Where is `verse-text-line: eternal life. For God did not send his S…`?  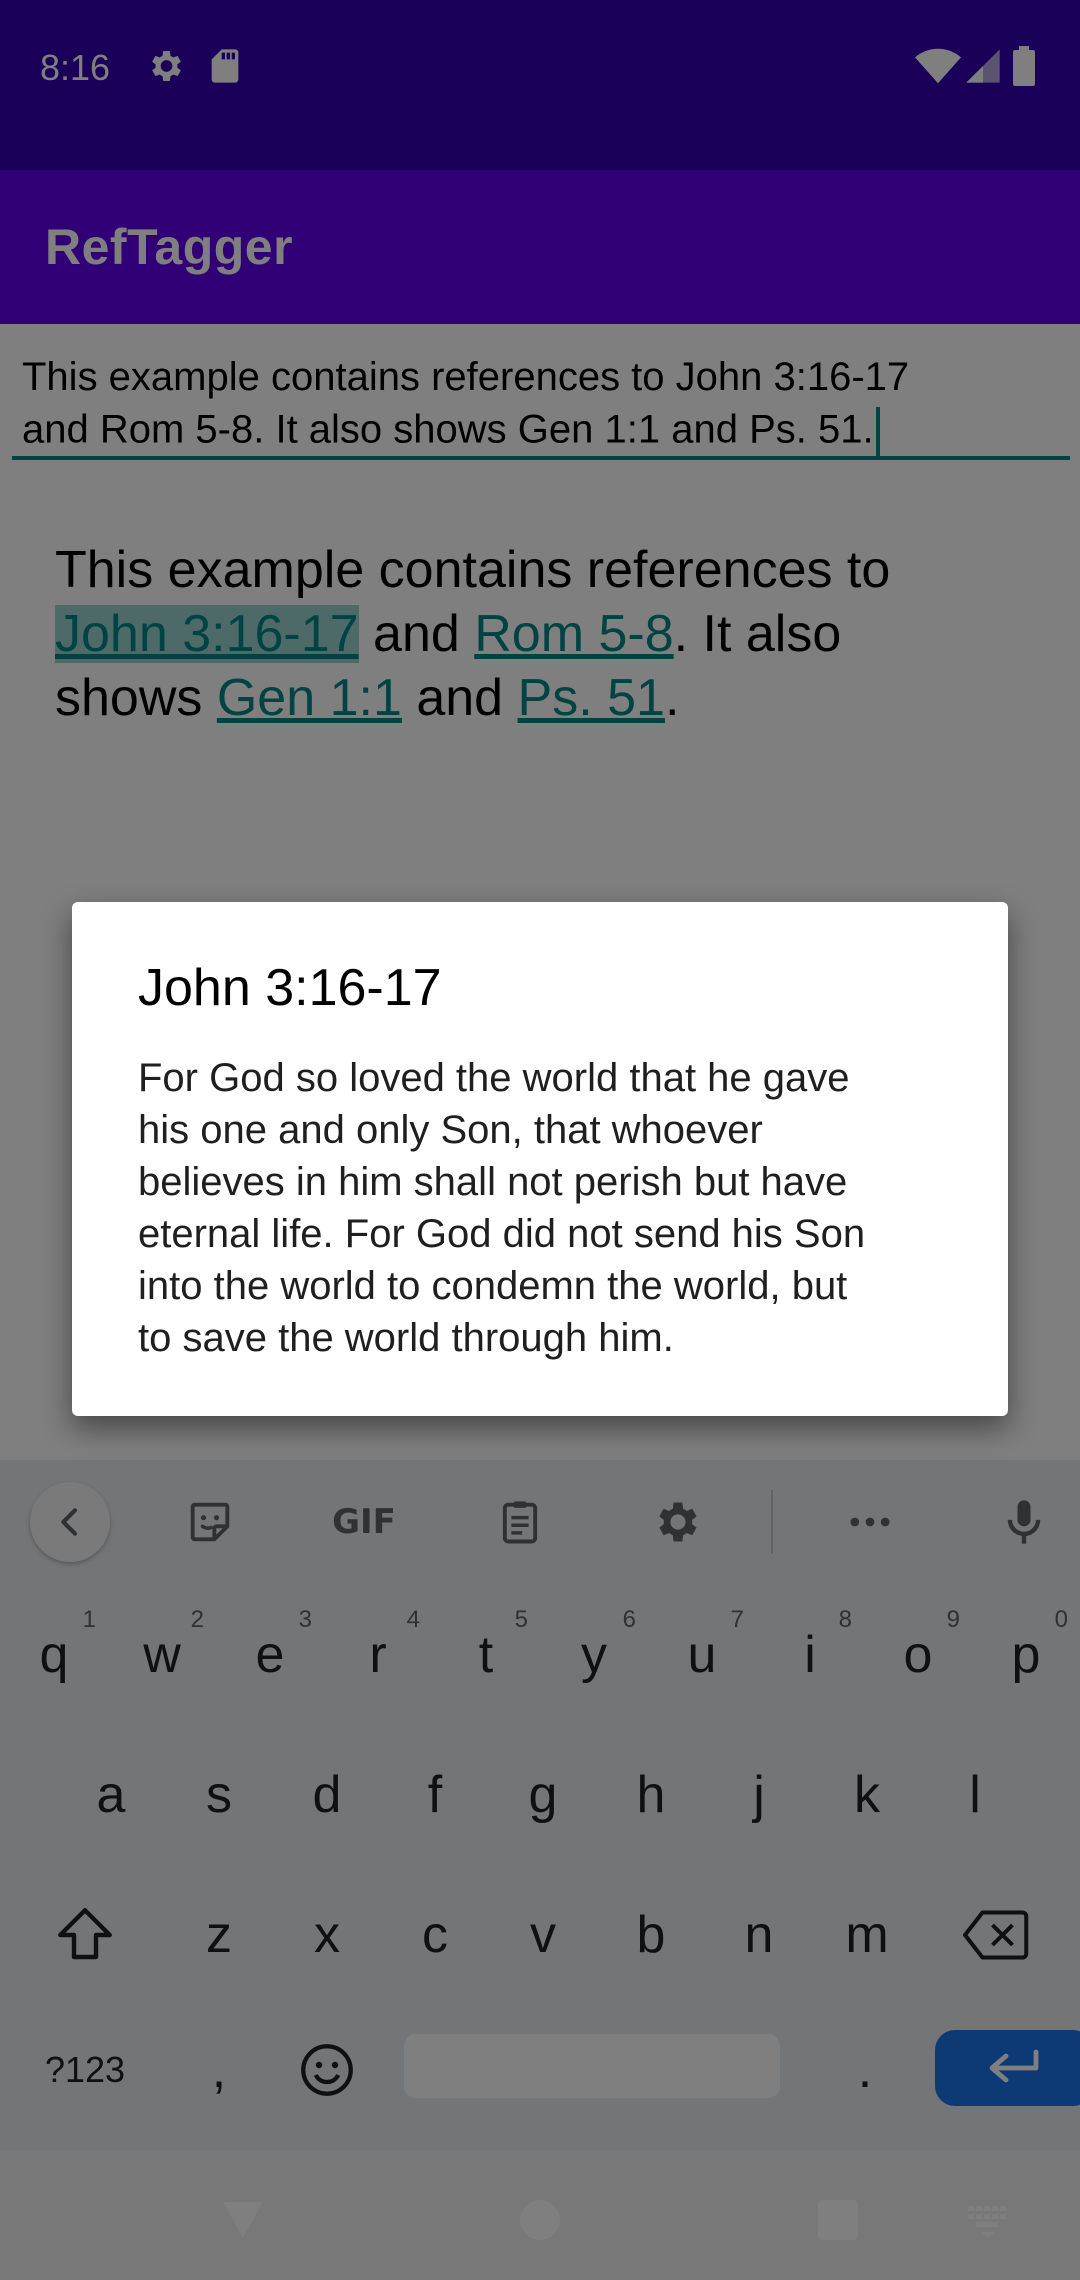 verse-text-line: eternal life. For God did not send his S… is located at coordinates (502, 1234).